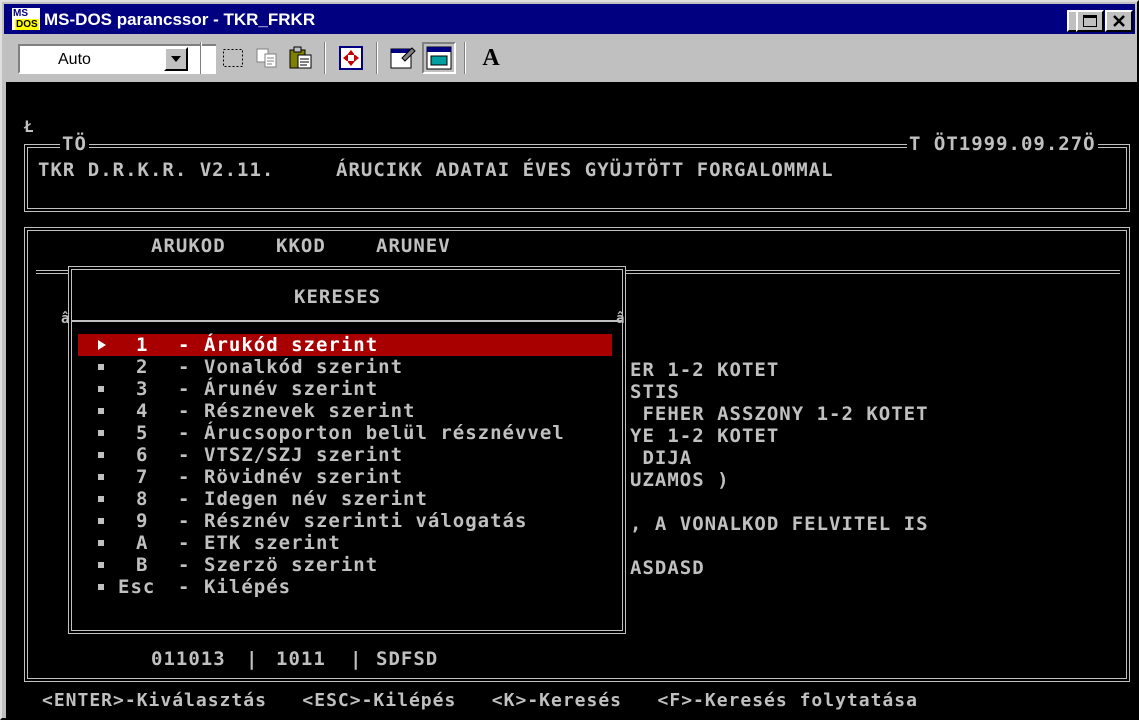 This screenshot has height=720, width=1139. I want to click on menu-item-esc: Esc - Kilépés, so click(355, 587).